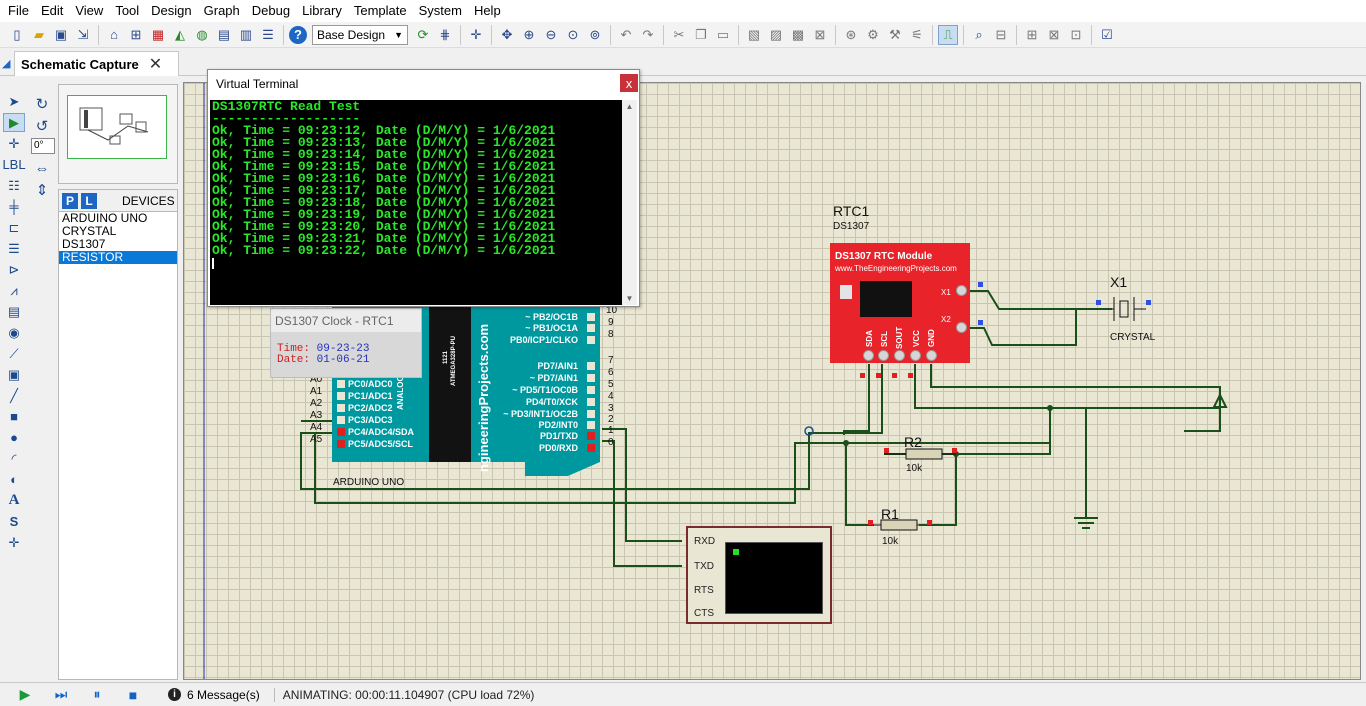 Image resolution: width=1366 pixels, height=706 pixels. What do you see at coordinates (14, 122) in the screenshot?
I see `component-mode-icon: ▶` at bounding box center [14, 122].